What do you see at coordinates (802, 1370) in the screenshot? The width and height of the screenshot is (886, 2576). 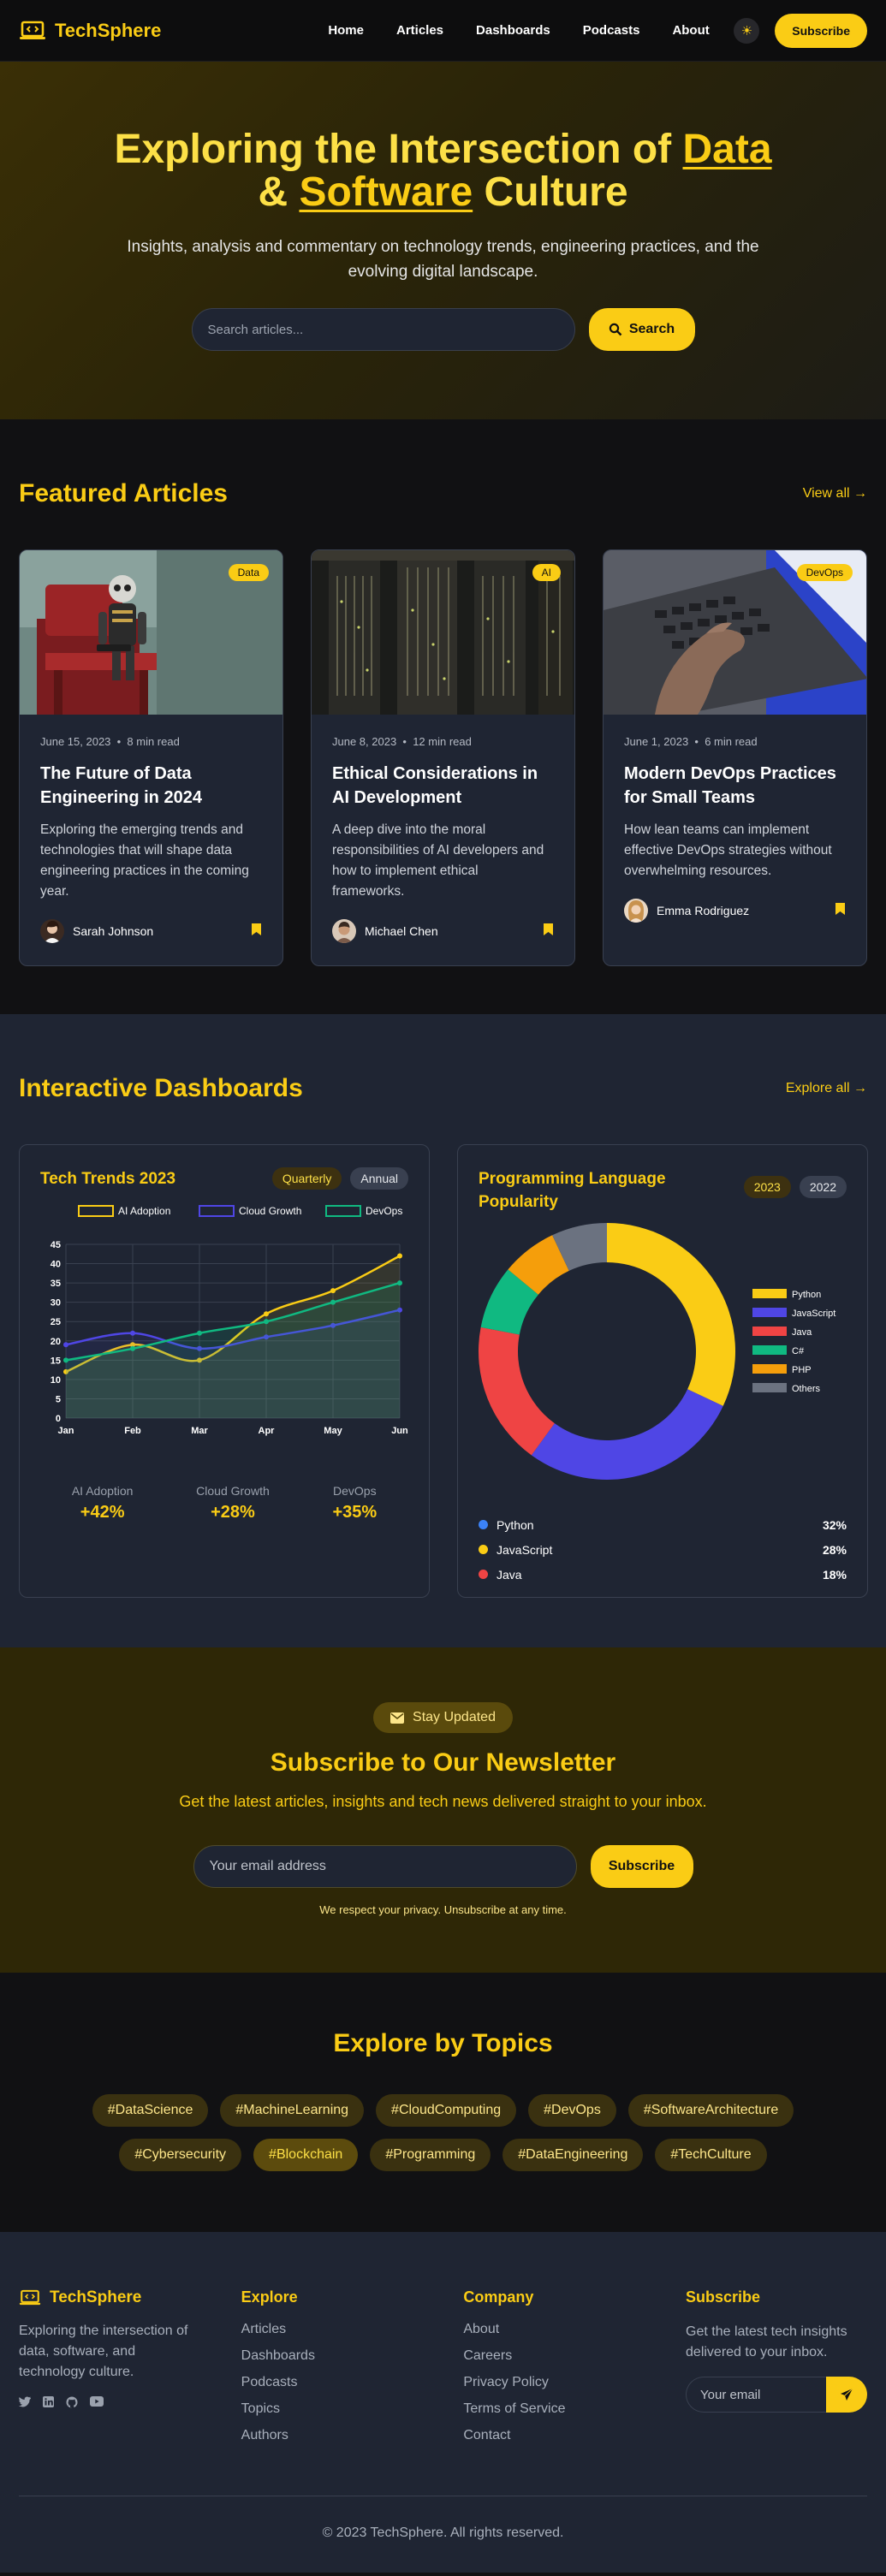 I see `legend-label: PHP` at bounding box center [802, 1370].